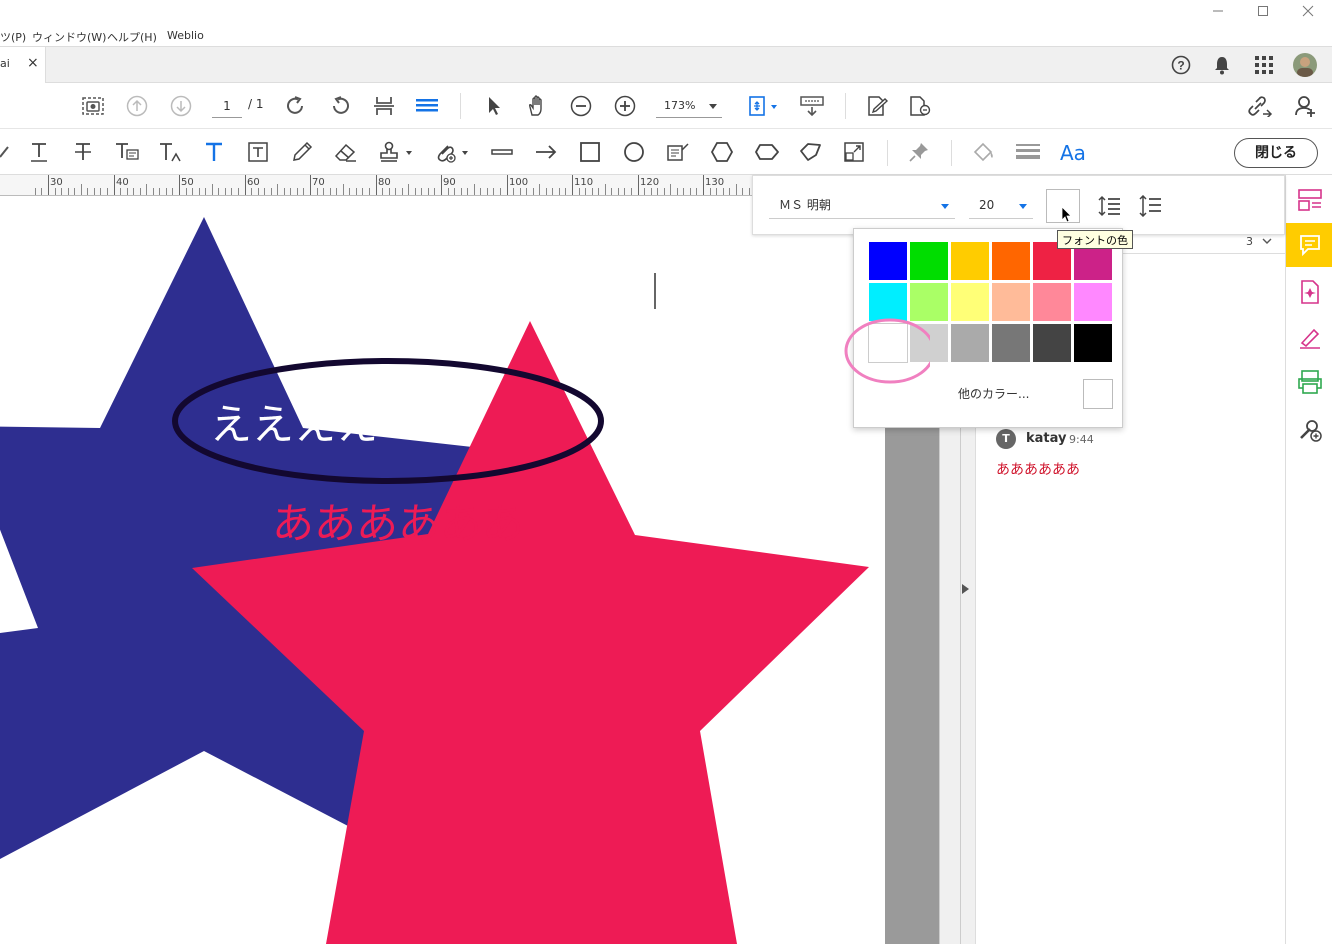  What do you see at coordinates (1309, 338) in the screenshot?
I see `fill-sign-icon` at bounding box center [1309, 338].